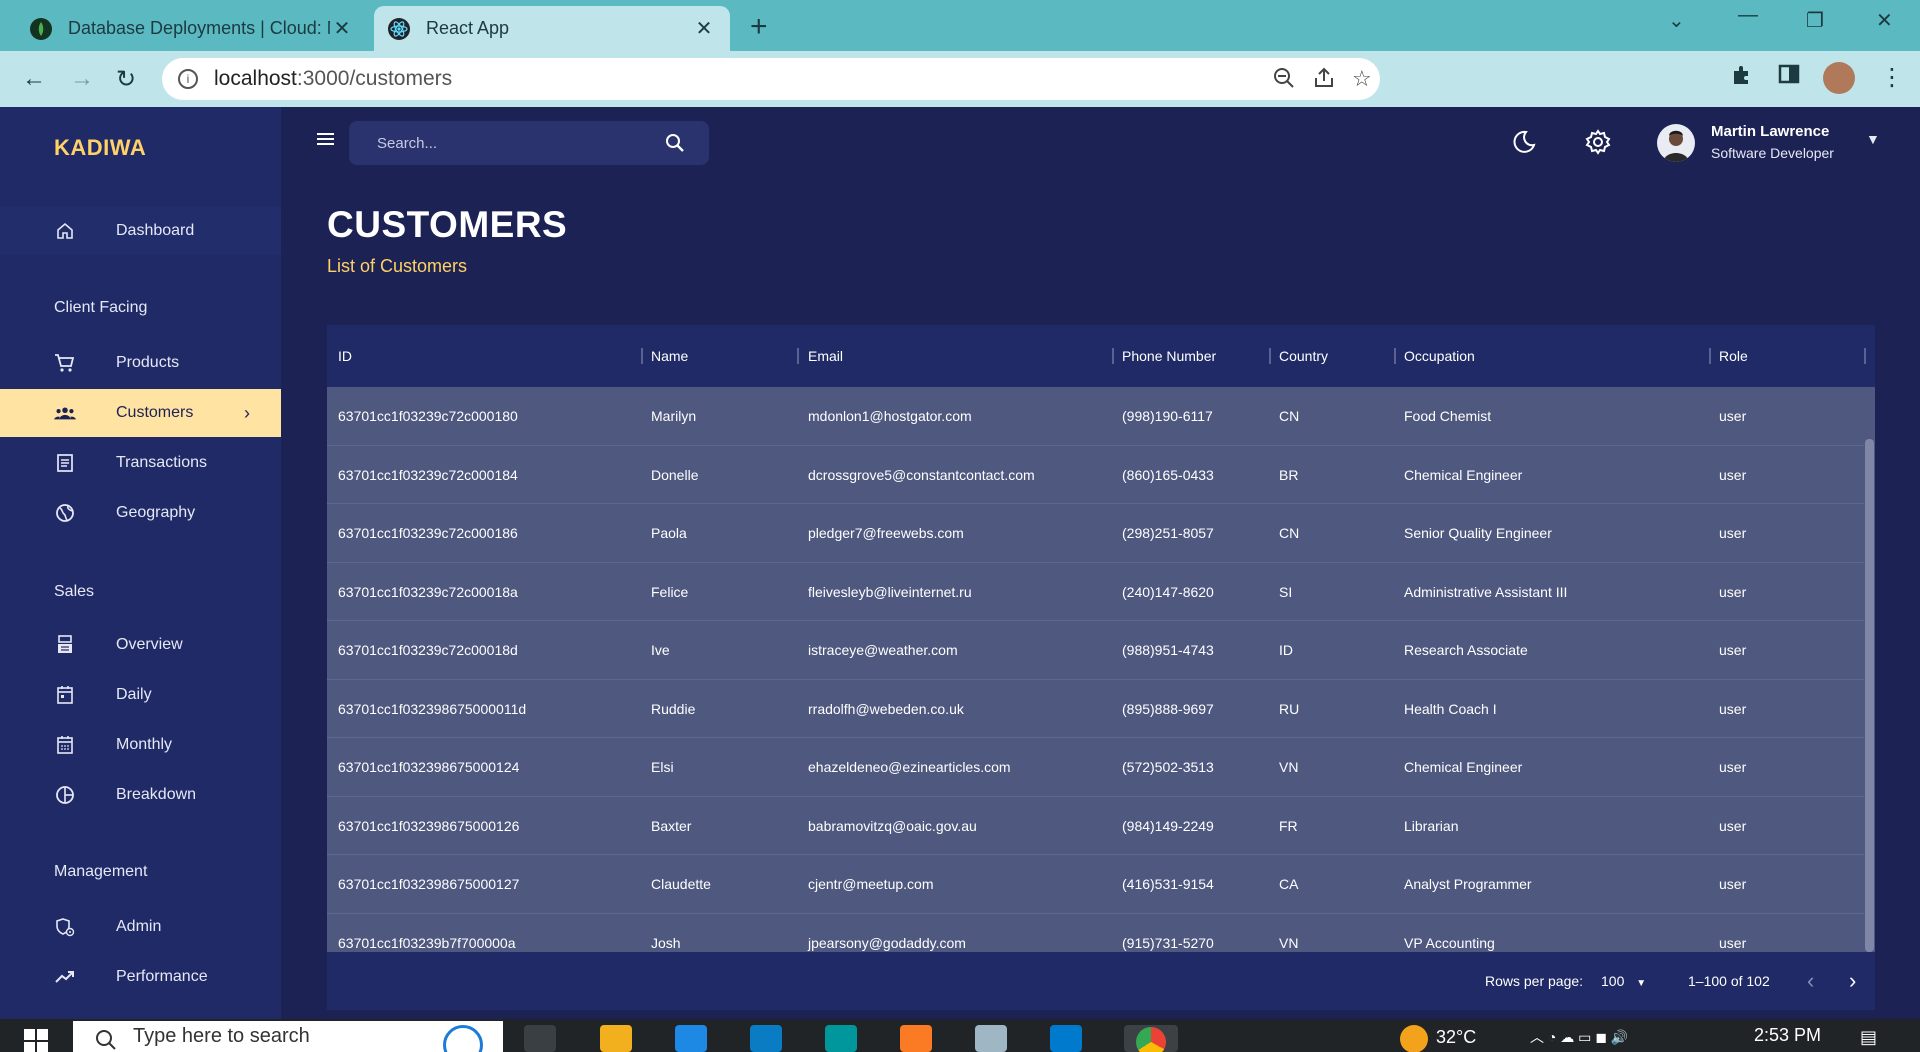 The height and width of the screenshot is (1052, 1920). What do you see at coordinates (1289, 767) in the screenshot?
I see `cell-country: VN` at bounding box center [1289, 767].